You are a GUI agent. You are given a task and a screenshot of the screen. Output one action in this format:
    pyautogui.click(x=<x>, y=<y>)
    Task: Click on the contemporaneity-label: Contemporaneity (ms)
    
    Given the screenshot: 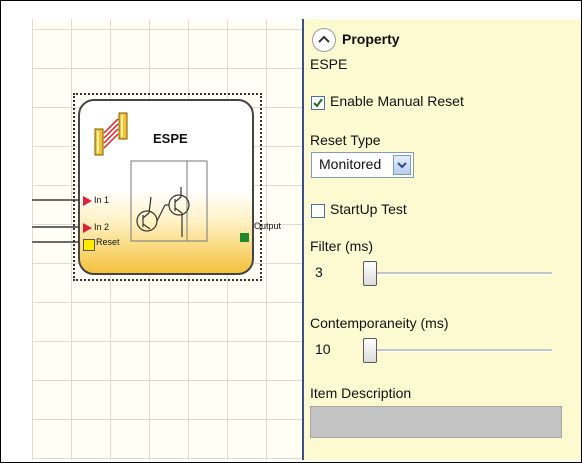 What is the action you would take?
    pyautogui.click(x=379, y=323)
    